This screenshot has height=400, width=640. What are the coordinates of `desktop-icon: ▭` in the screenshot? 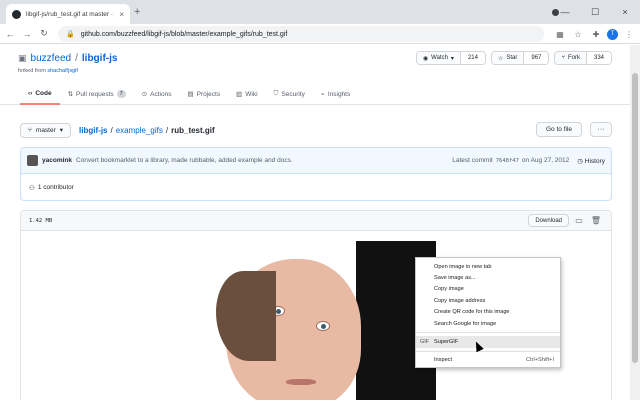 It's located at (579, 220).